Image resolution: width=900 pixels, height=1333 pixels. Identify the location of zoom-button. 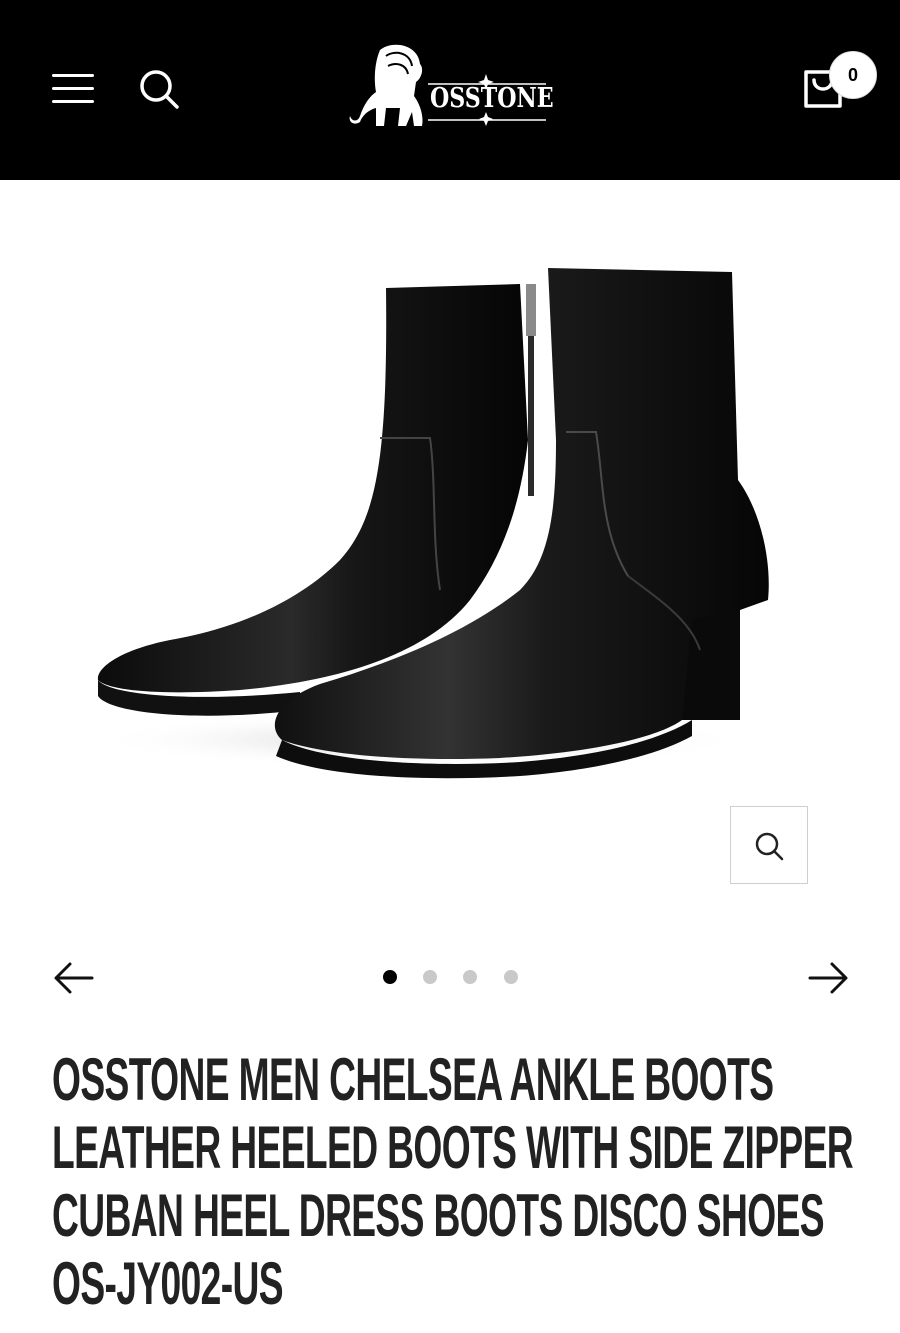
(769, 845).